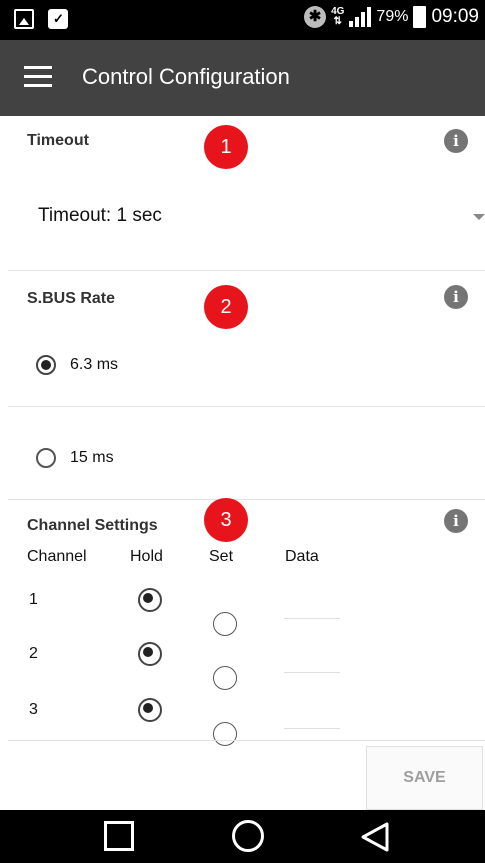 The image size is (485, 863). What do you see at coordinates (58, 140) in the screenshot?
I see `timeout-section-title: Timeout` at bounding box center [58, 140].